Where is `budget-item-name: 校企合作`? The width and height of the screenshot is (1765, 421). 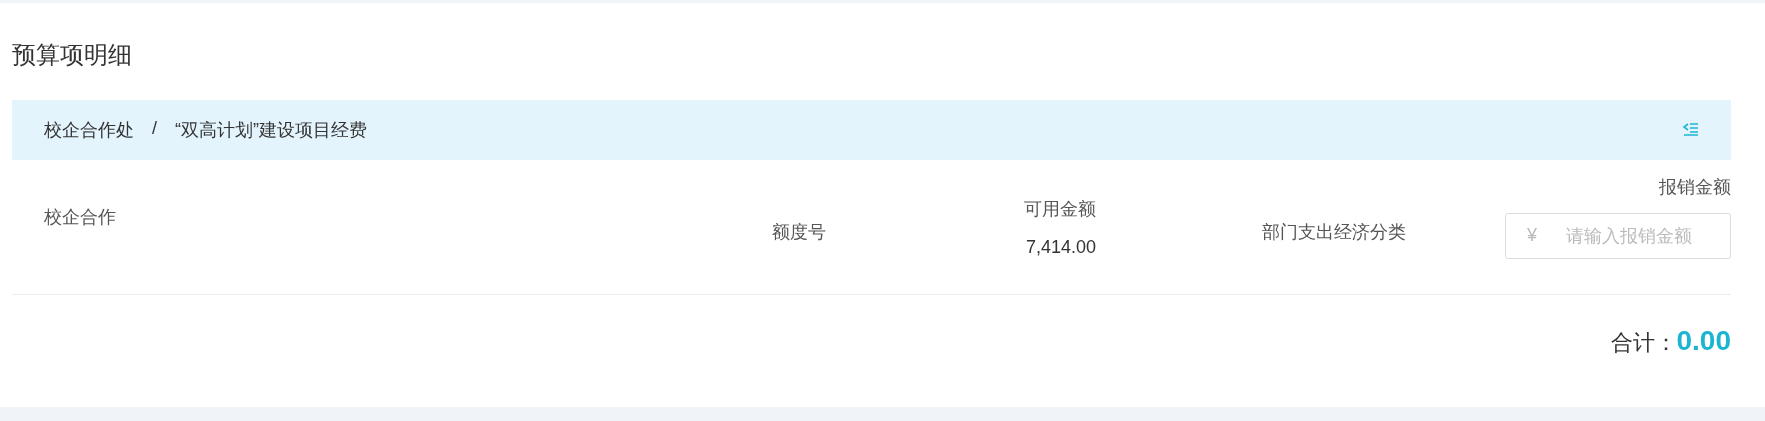
budget-item-name: 校企合作 is located at coordinates (80, 217).